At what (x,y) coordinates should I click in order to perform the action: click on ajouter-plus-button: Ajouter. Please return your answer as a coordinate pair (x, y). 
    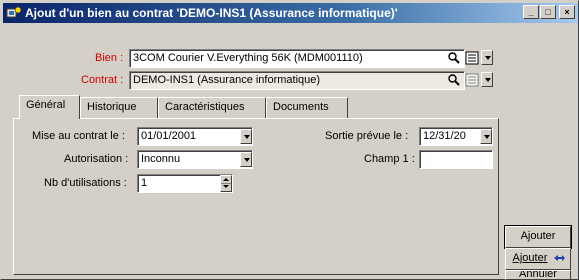
    Looking at the image, I should click on (538, 259).